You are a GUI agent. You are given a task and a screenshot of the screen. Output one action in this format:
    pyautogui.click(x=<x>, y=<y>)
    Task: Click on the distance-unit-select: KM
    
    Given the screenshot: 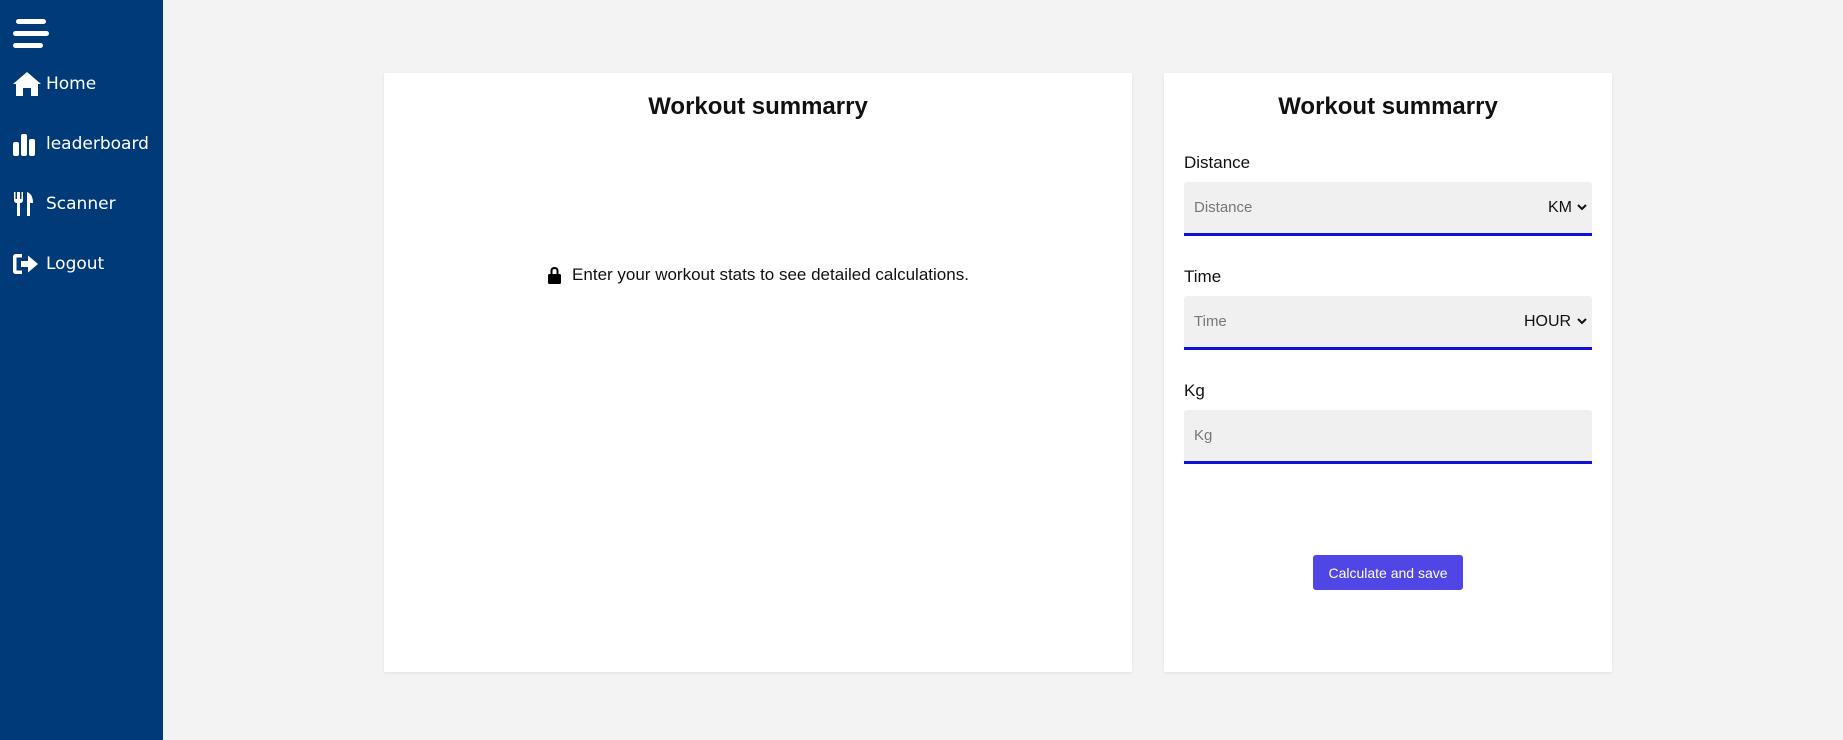 What is the action you would take?
    pyautogui.click(x=1566, y=207)
    